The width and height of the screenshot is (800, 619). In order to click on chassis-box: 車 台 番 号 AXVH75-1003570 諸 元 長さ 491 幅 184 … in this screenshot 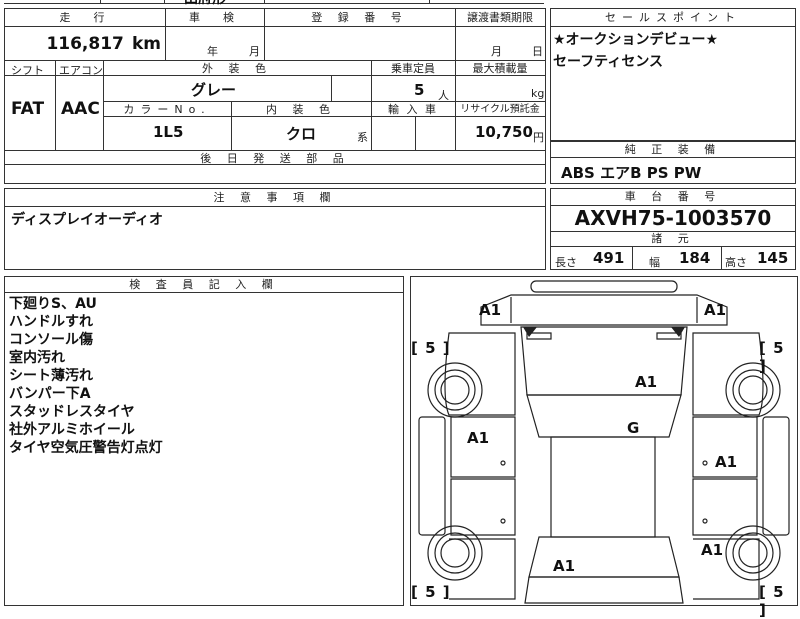, I will do `click(673, 229)`.